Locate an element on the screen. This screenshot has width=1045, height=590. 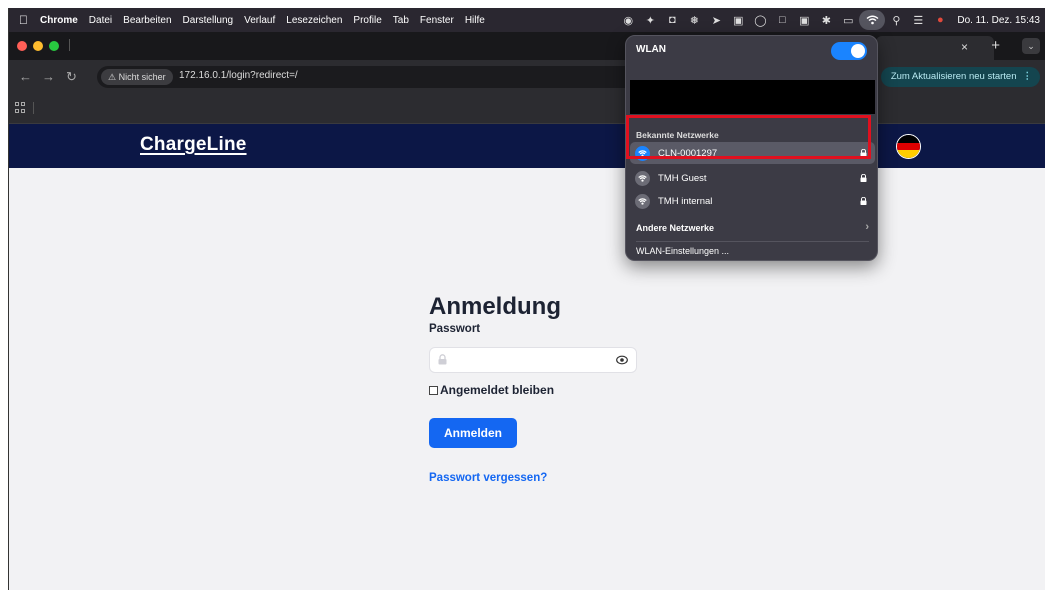
network-item-tmh-guest: TMH Guest is located at coordinates (752, 178).